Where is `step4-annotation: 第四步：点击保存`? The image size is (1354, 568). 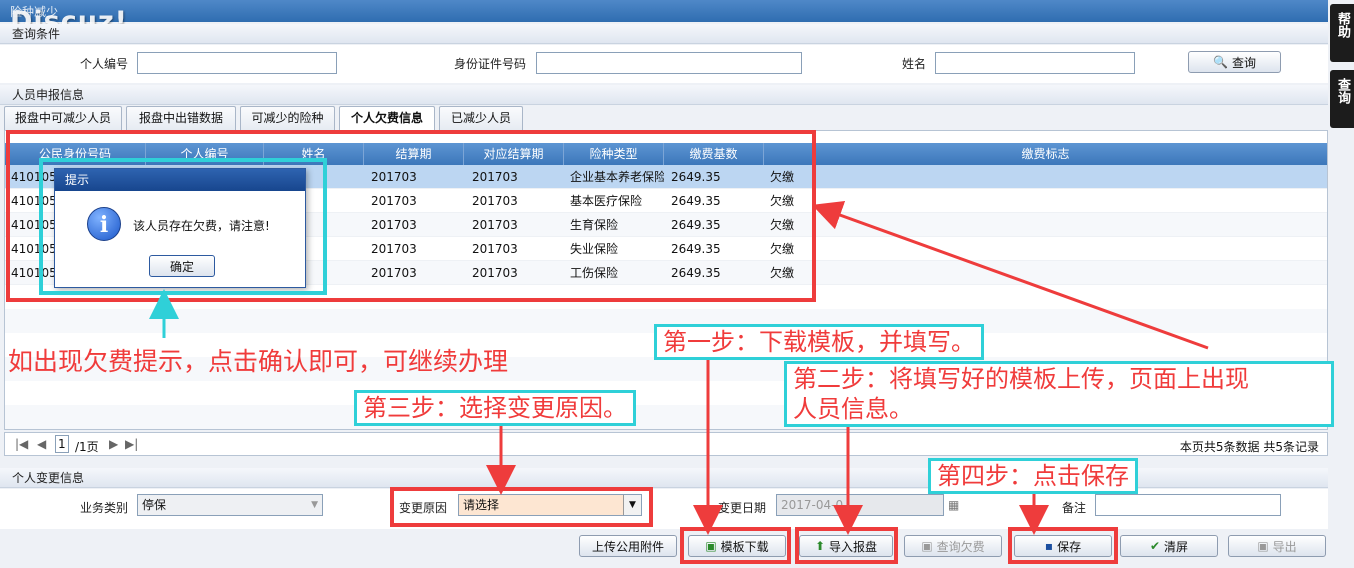 step4-annotation: 第四步：点击保存 is located at coordinates (1033, 476).